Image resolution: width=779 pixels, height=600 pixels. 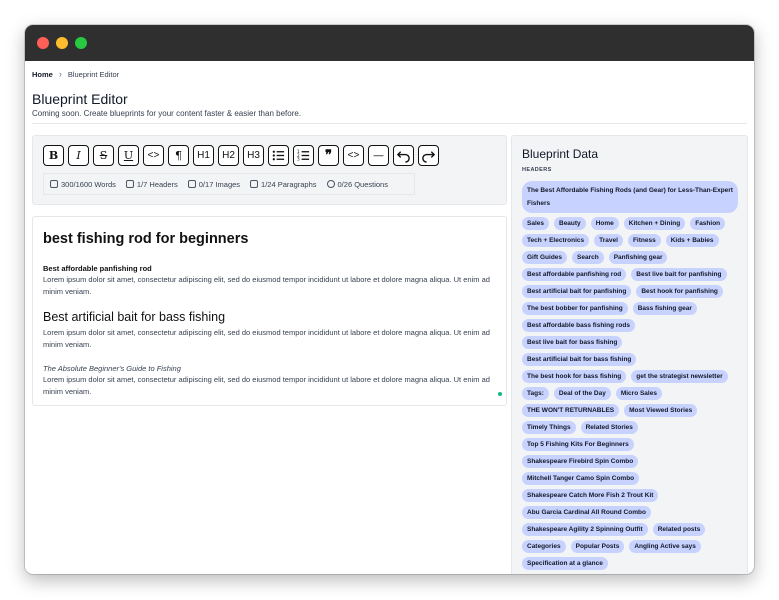 I want to click on stat-images: 0/17 Images, so click(x=214, y=184).